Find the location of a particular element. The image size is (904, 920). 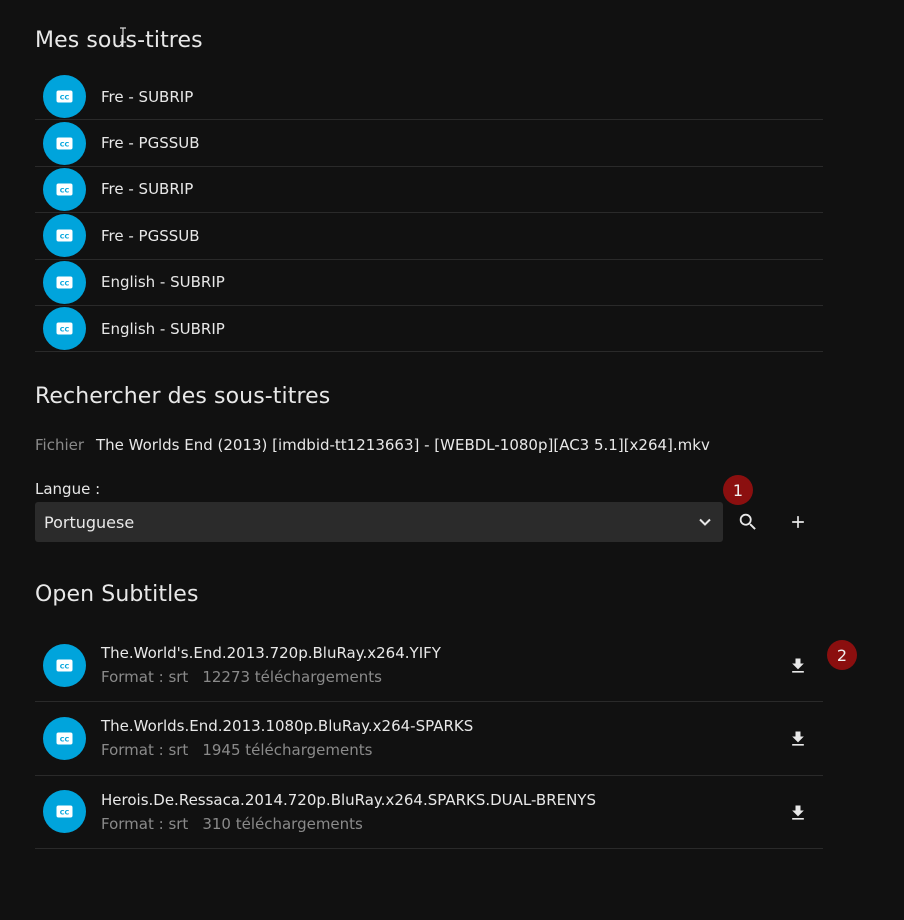

language-label: Langue : is located at coordinates (68, 489).